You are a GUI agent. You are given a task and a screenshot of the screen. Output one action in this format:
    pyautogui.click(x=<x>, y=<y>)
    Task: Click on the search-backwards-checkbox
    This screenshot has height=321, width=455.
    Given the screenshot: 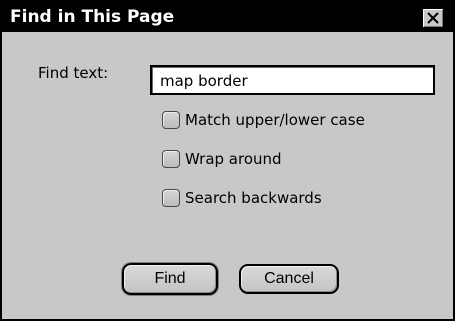 What is the action you would take?
    pyautogui.click(x=171, y=198)
    